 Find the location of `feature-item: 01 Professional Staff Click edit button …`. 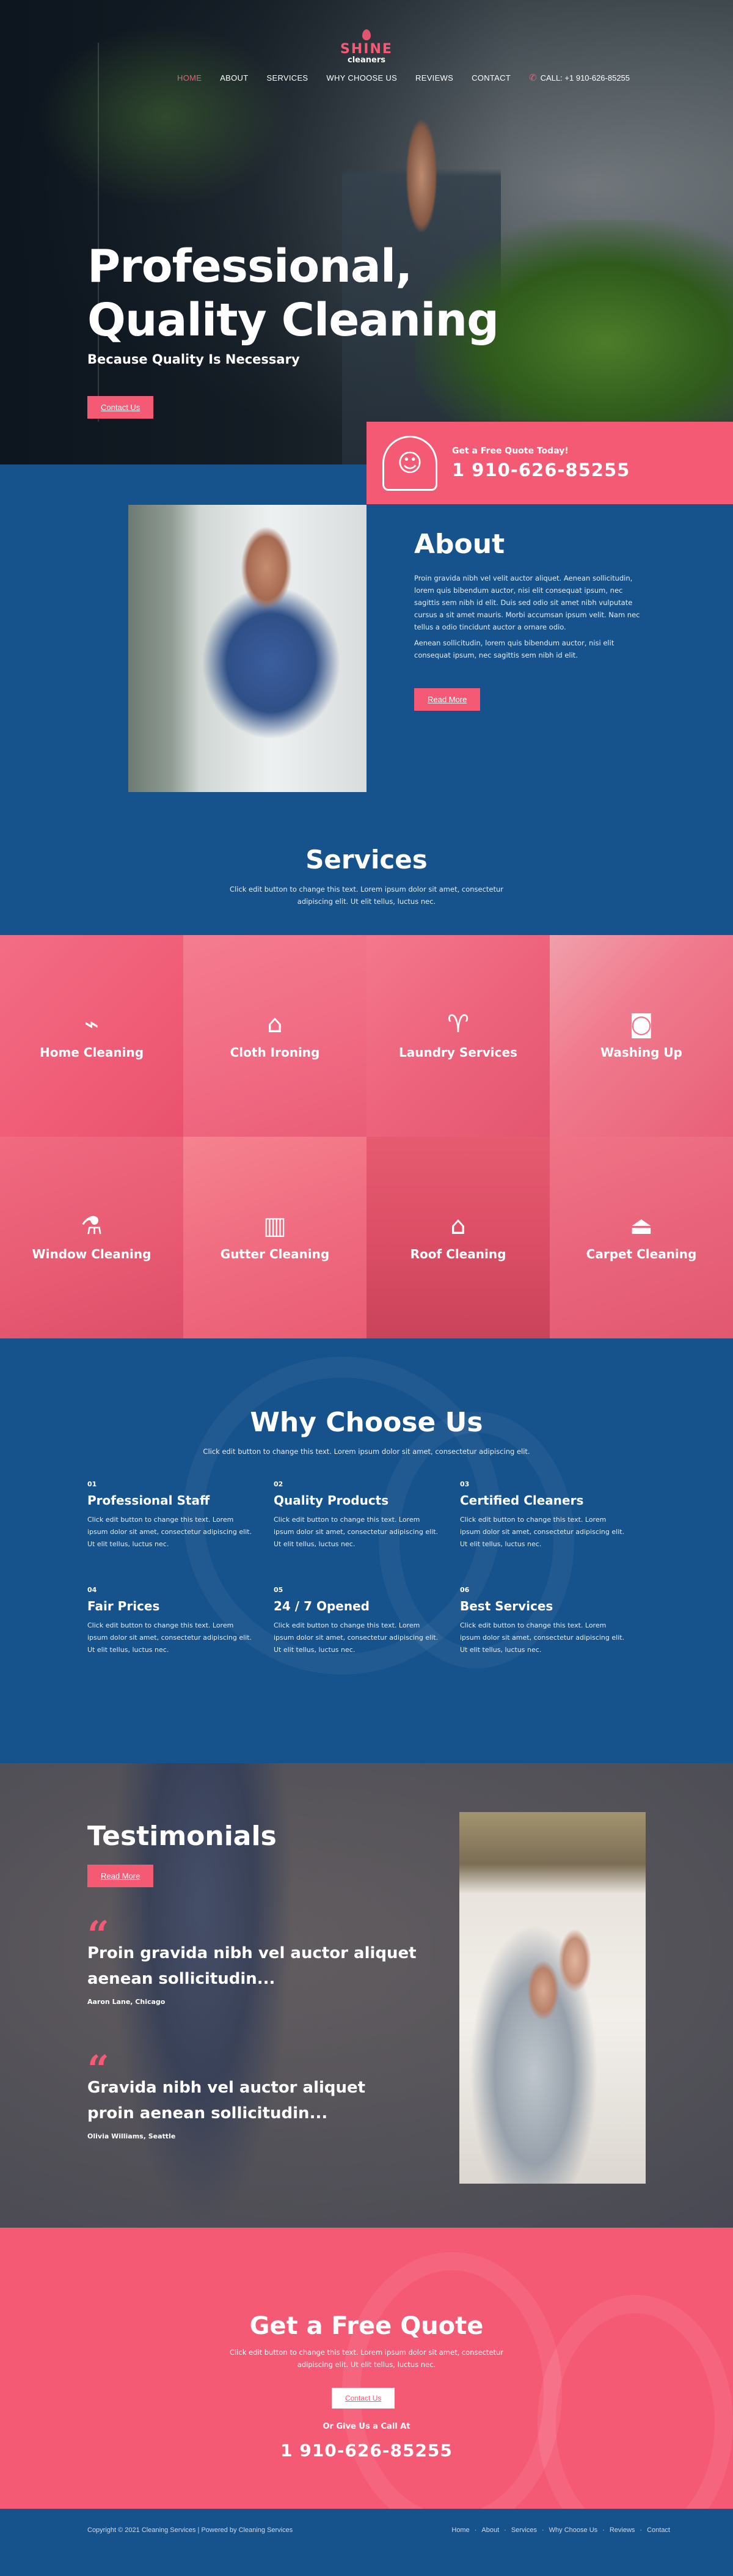

feature-item: 01 Professional Staff Click edit button … is located at coordinates (181, 1515).